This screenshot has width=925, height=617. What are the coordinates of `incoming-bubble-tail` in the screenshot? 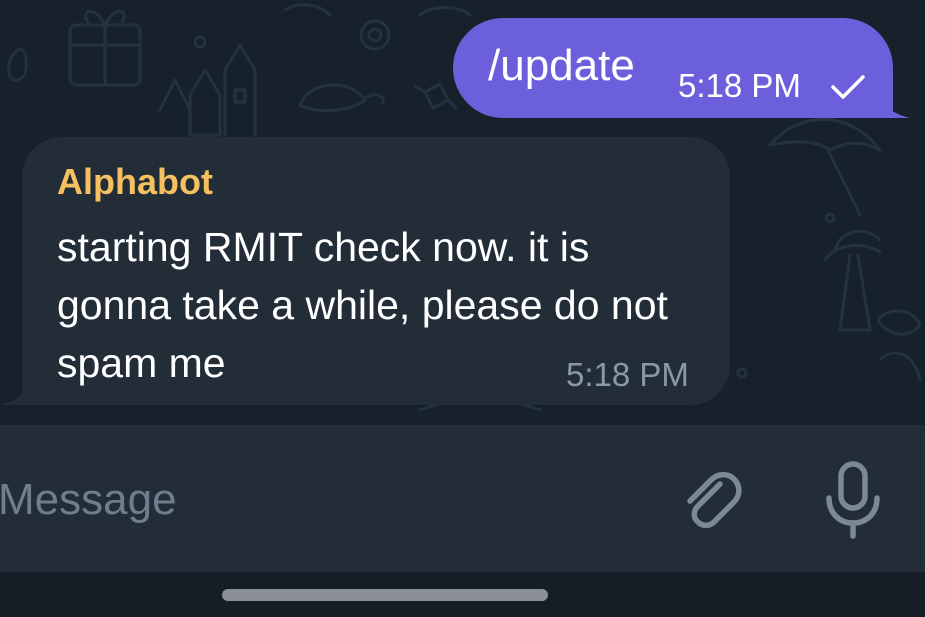 It's located at (15, 392).